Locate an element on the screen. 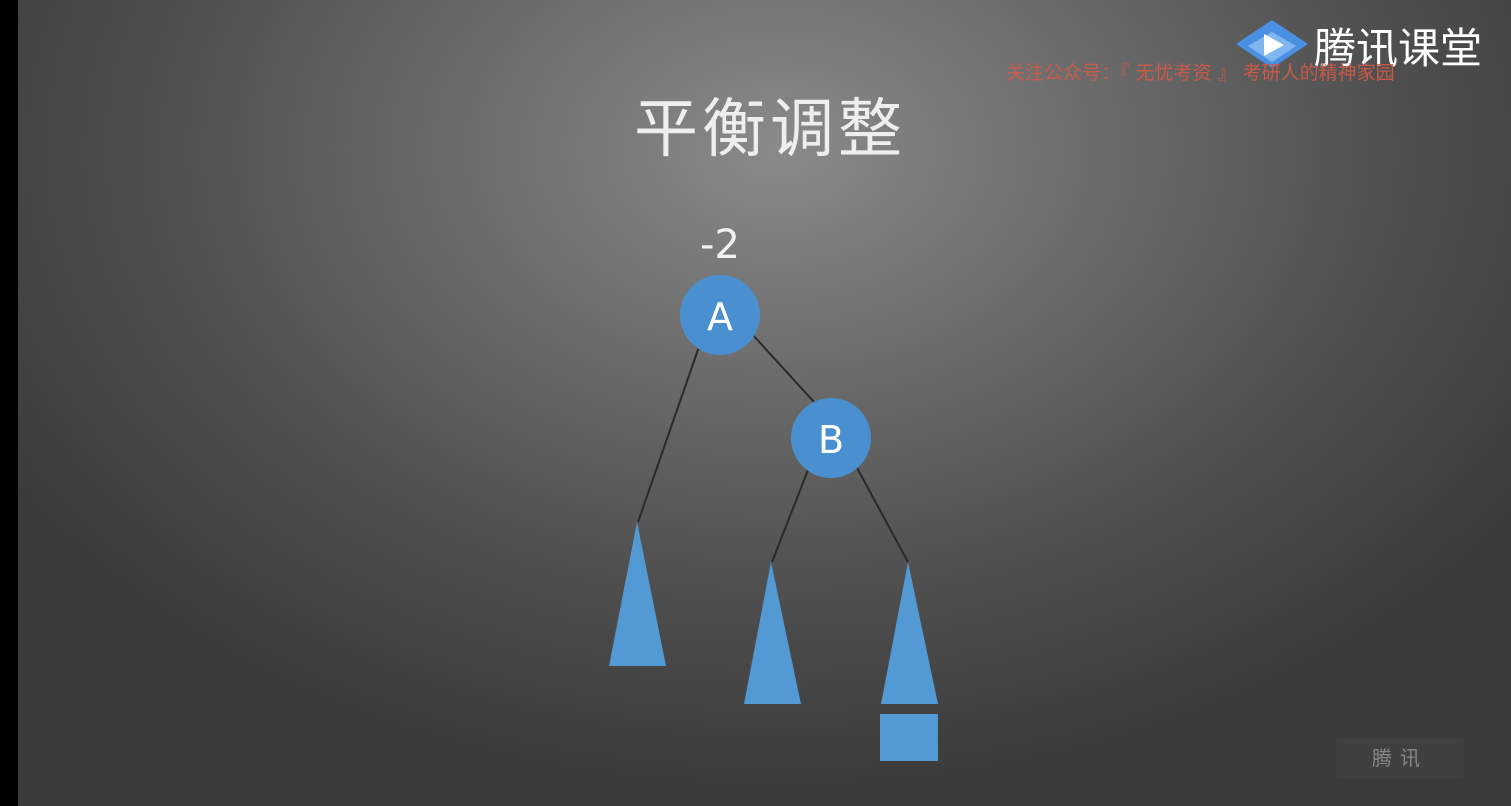 This screenshot has width=1511, height=806. subtree-a-left is located at coordinates (637, 594).